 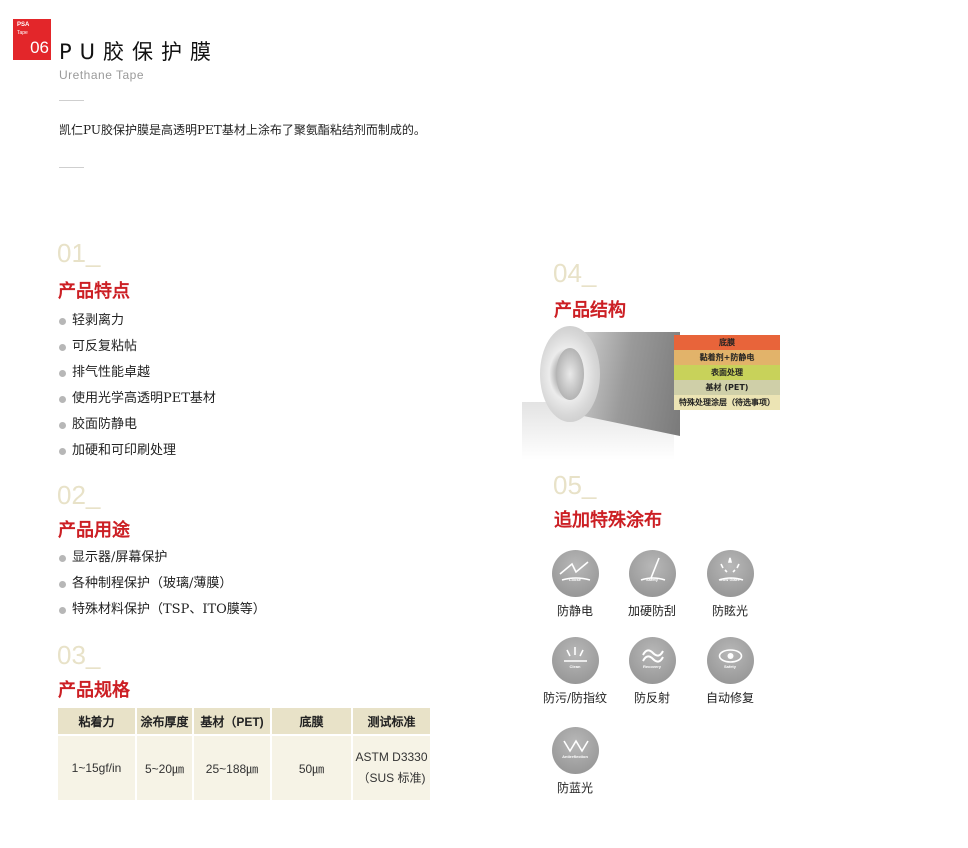 What do you see at coordinates (730, 573) in the screenshot?
I see `antiglare-icon: Low Glare` at bounding box center [730, 573].